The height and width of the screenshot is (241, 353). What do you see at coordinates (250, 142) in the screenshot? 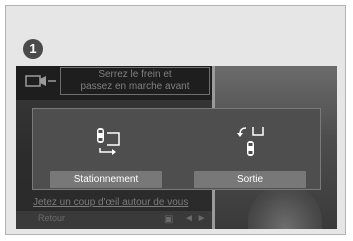
I see `parking-exit-icon` at bounding box center [250, 142].